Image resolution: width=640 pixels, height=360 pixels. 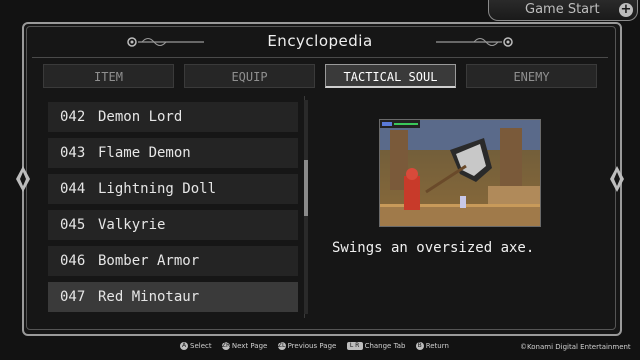 I want to click on hint-label: Next Page, so click(x=249, y=346).